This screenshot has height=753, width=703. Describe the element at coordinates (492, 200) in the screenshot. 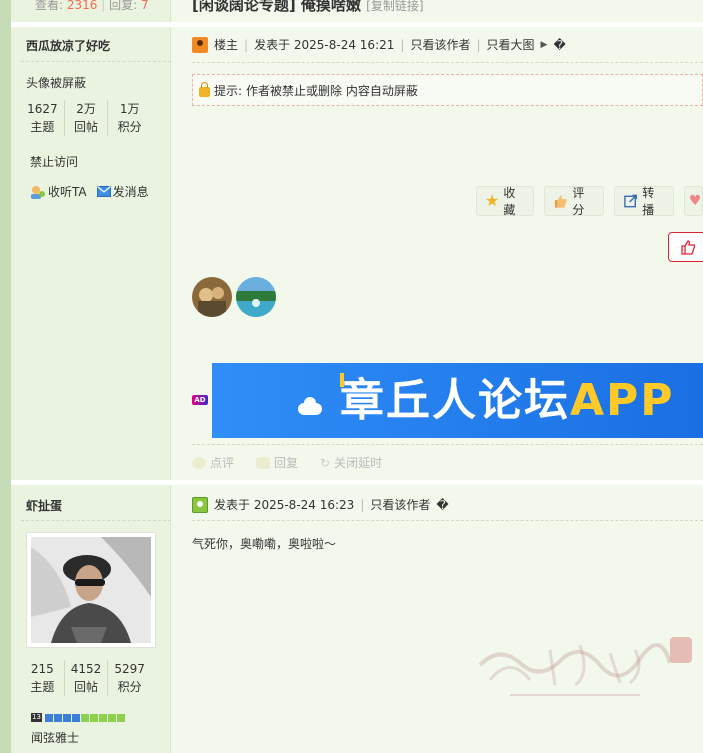

I see `star-icon: ★` at that location.